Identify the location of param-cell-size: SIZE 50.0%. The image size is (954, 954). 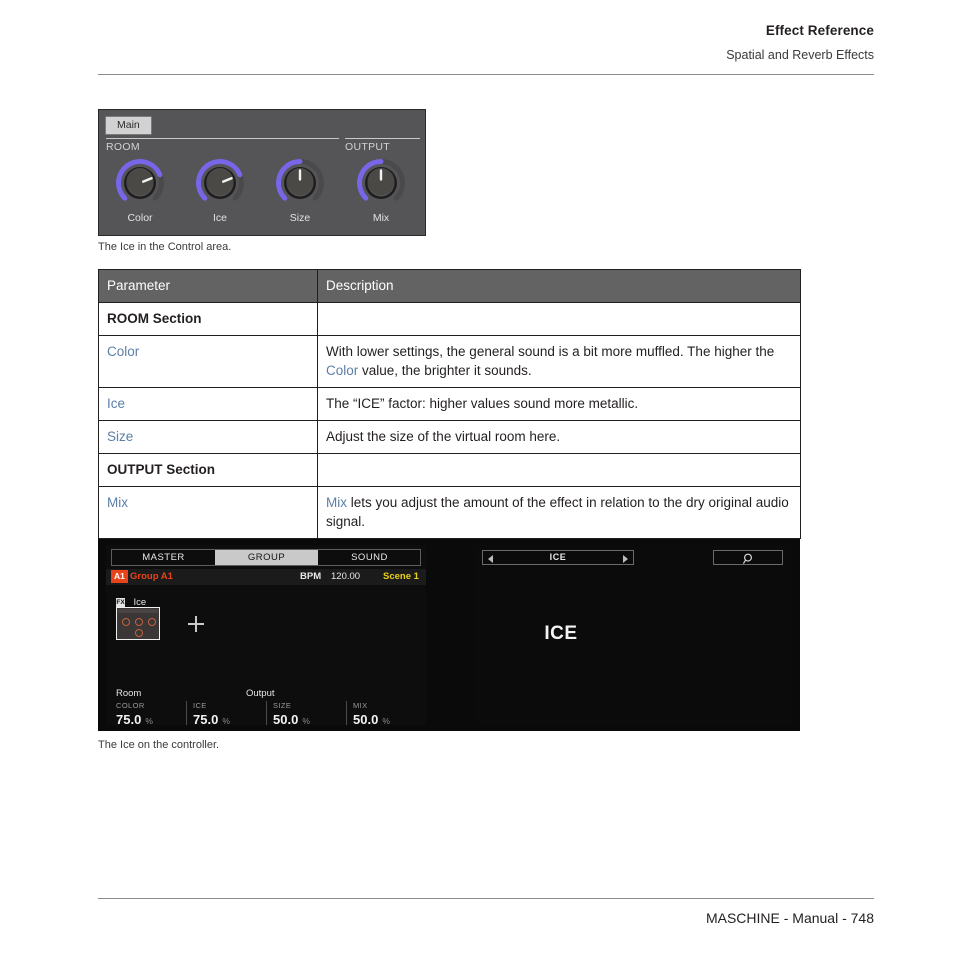
(306, 714).